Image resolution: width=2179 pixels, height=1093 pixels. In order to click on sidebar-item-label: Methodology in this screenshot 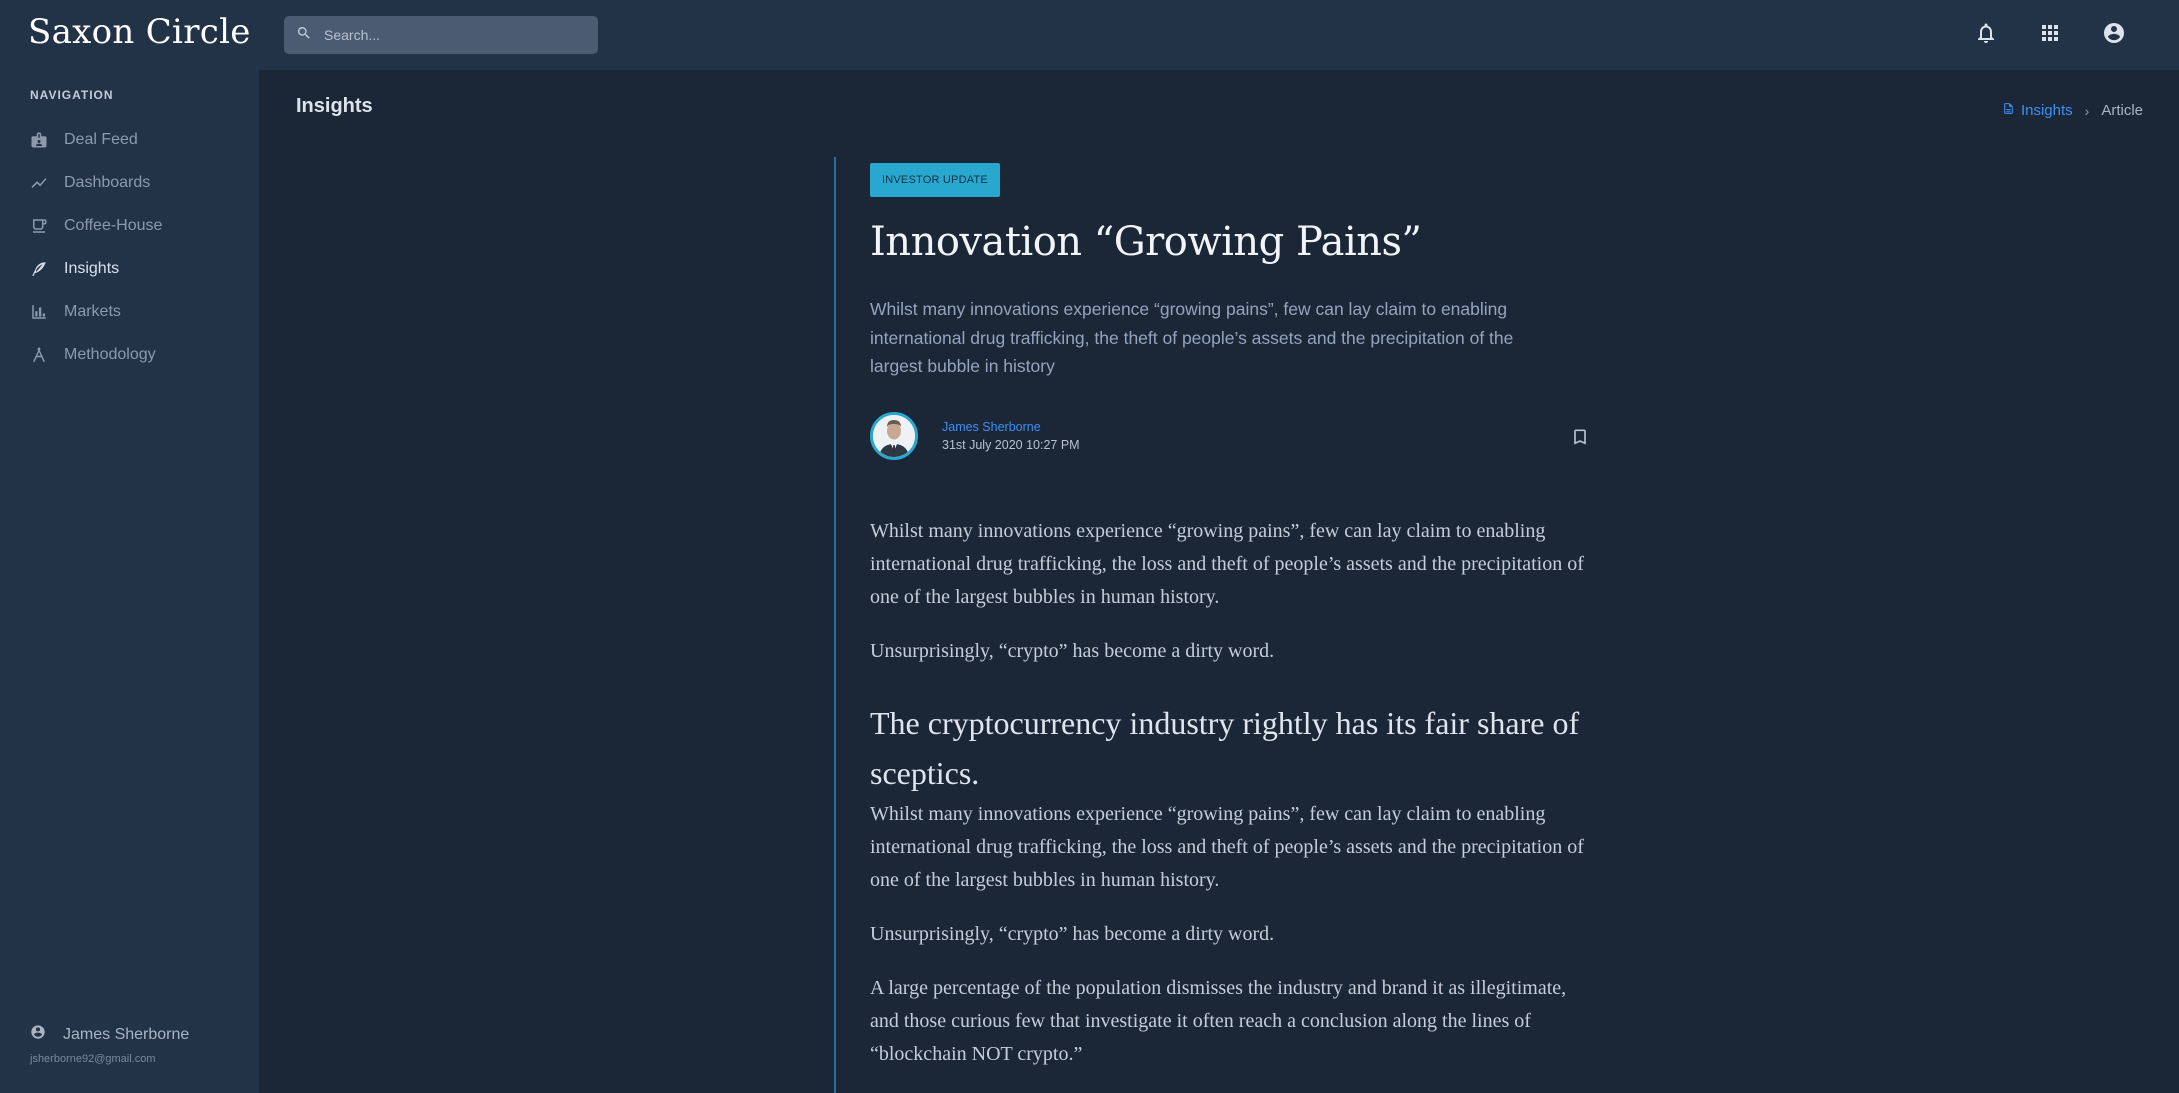, I will do `click(110, 354)`.